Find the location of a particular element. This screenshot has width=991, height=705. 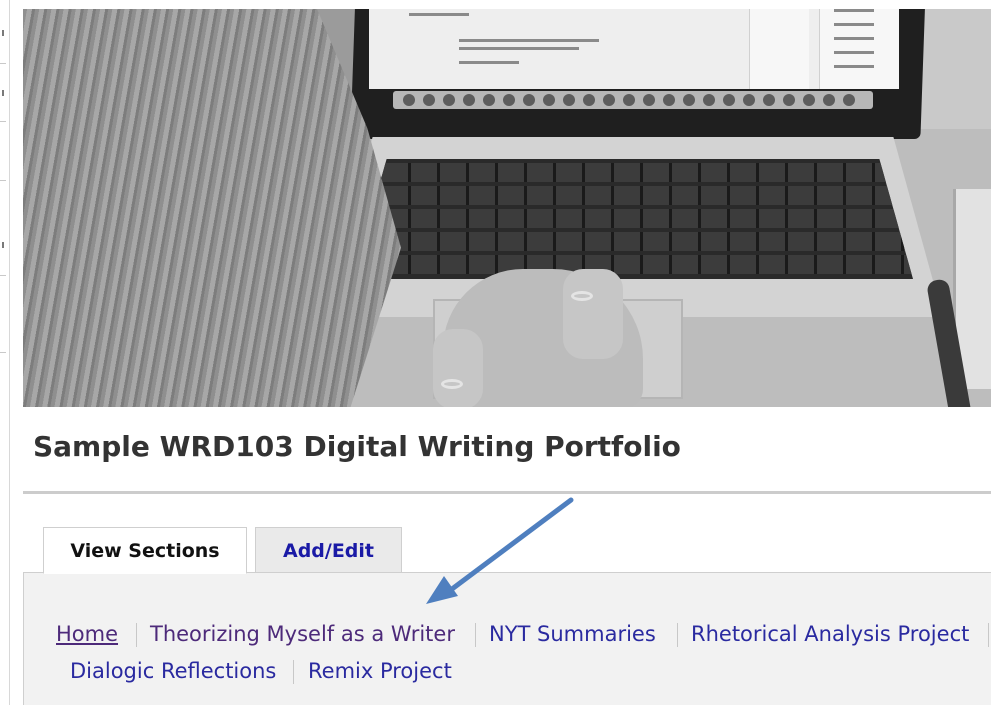

nav-link-rhetorical-analysis: Rhetorical Analysis Project is located at coordinates (830, 634).